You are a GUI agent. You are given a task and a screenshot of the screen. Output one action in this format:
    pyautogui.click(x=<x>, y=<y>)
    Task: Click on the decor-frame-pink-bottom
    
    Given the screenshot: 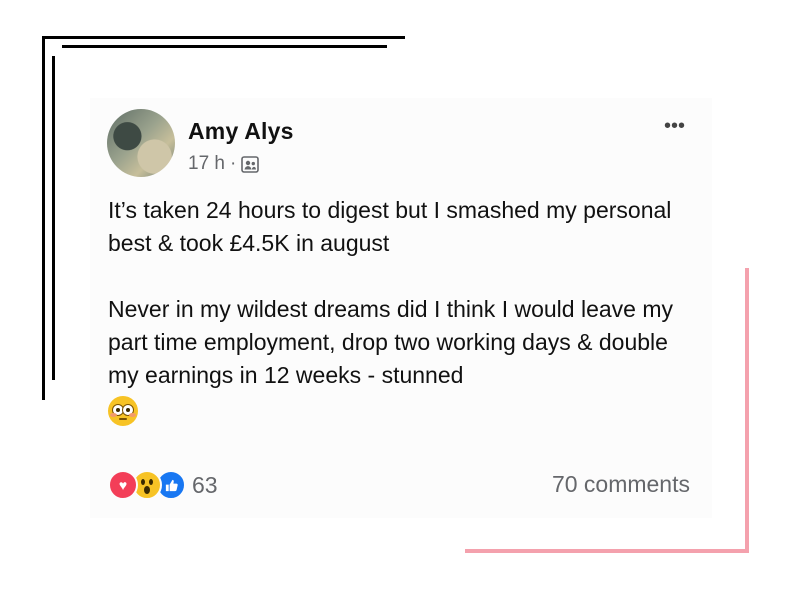 What is the action you would take?
    pyautogui.click(x=607, y=551)
    